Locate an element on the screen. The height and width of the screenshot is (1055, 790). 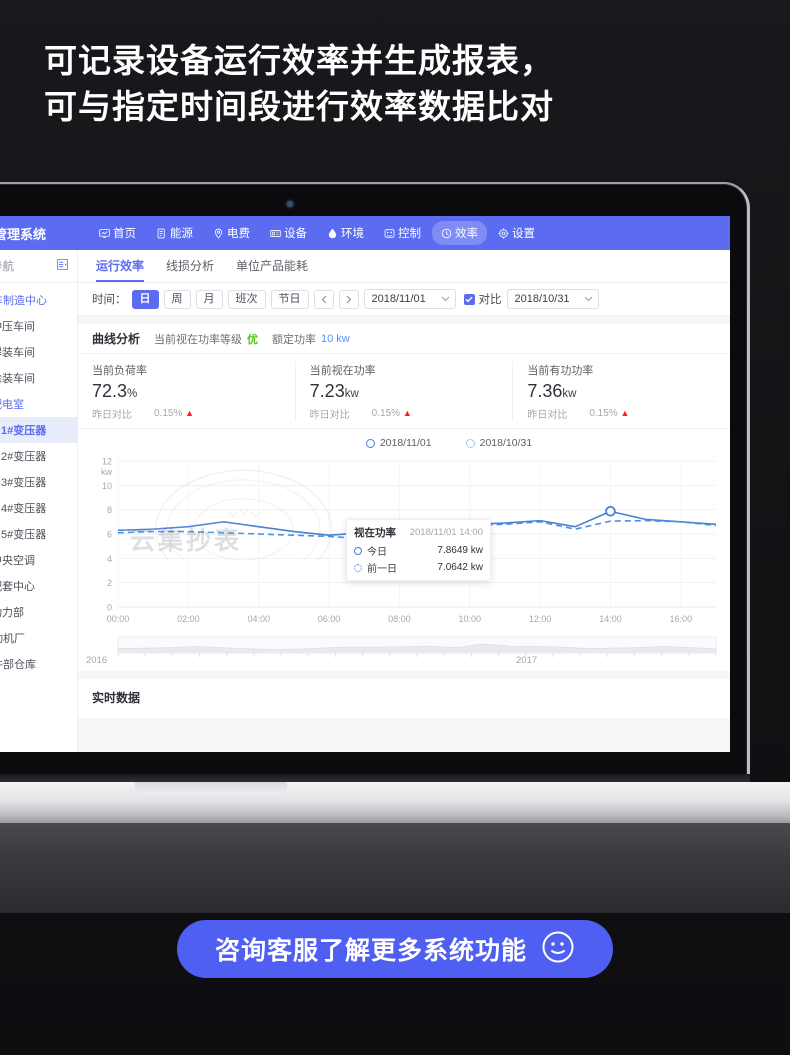
sidebar-item-label: 中央空调 is located at coordinates (17, 561).